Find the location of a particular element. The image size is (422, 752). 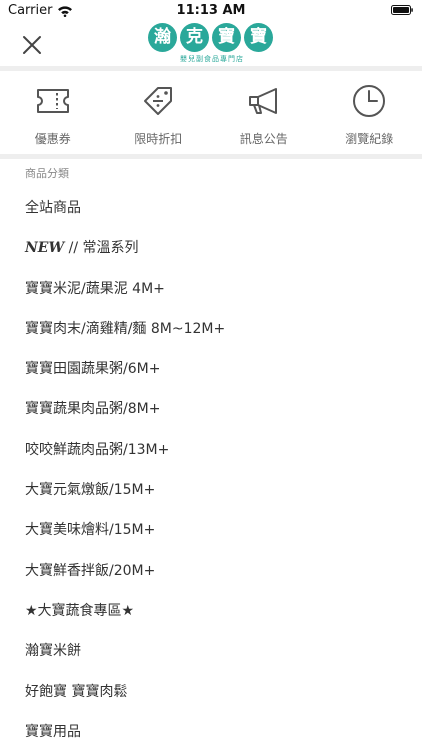

category-item: 大寶鮮香拌飯/20M+ is located at coordinates (211, 571).